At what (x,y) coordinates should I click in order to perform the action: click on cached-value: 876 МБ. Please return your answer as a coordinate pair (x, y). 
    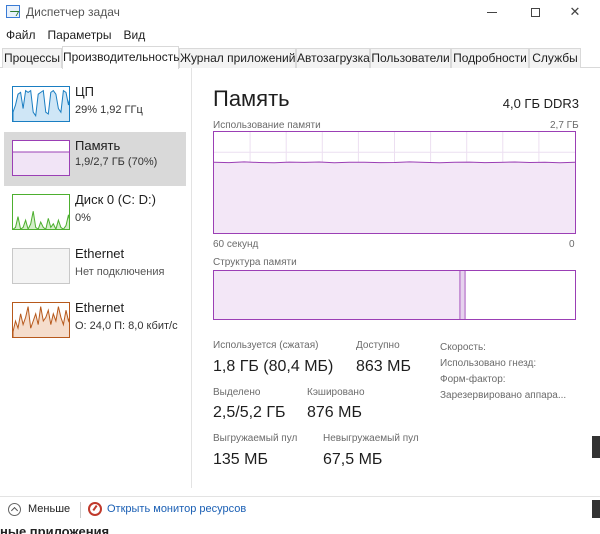
    Looking at the image, I should click on (334, 412).